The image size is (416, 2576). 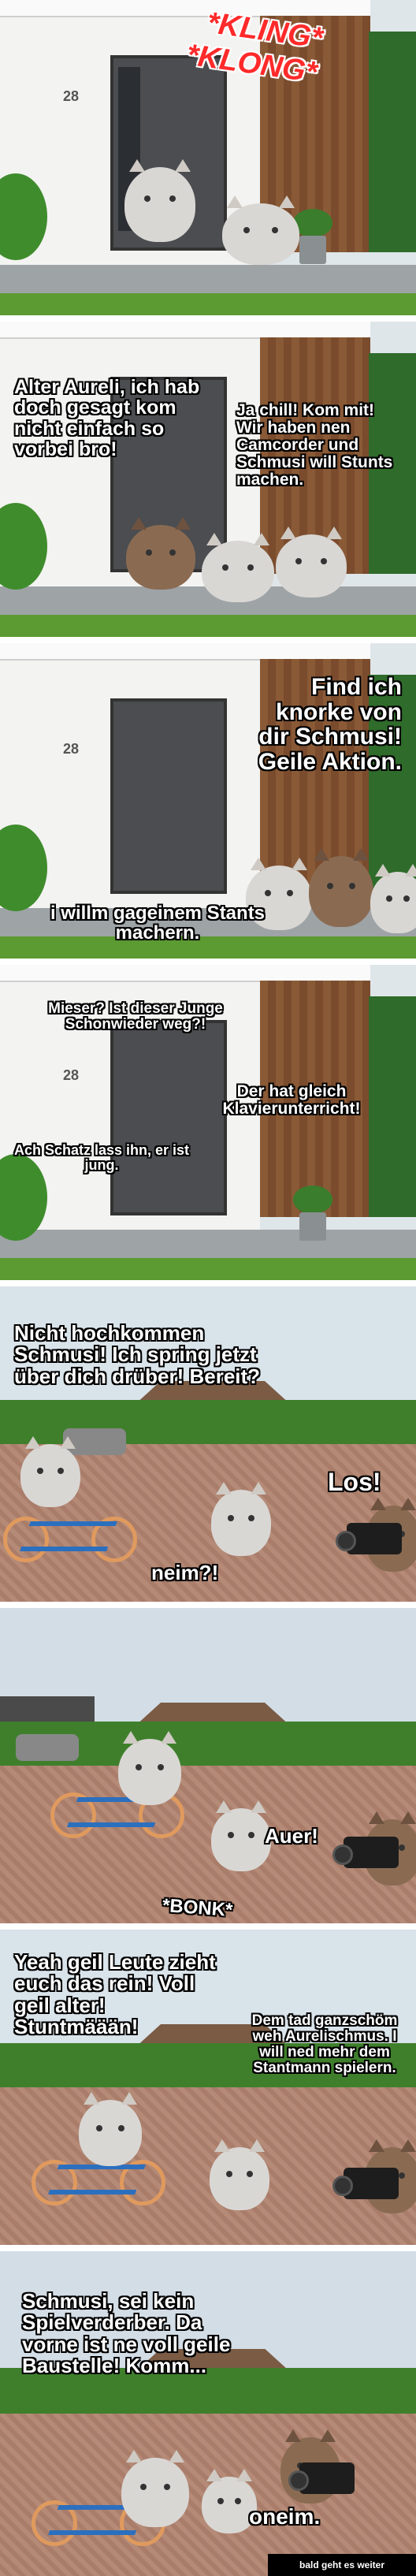 What do you see at coordinates (312, 1213) in the screenshot?
I see `potted-plant` at bounding box center [312, 1213].